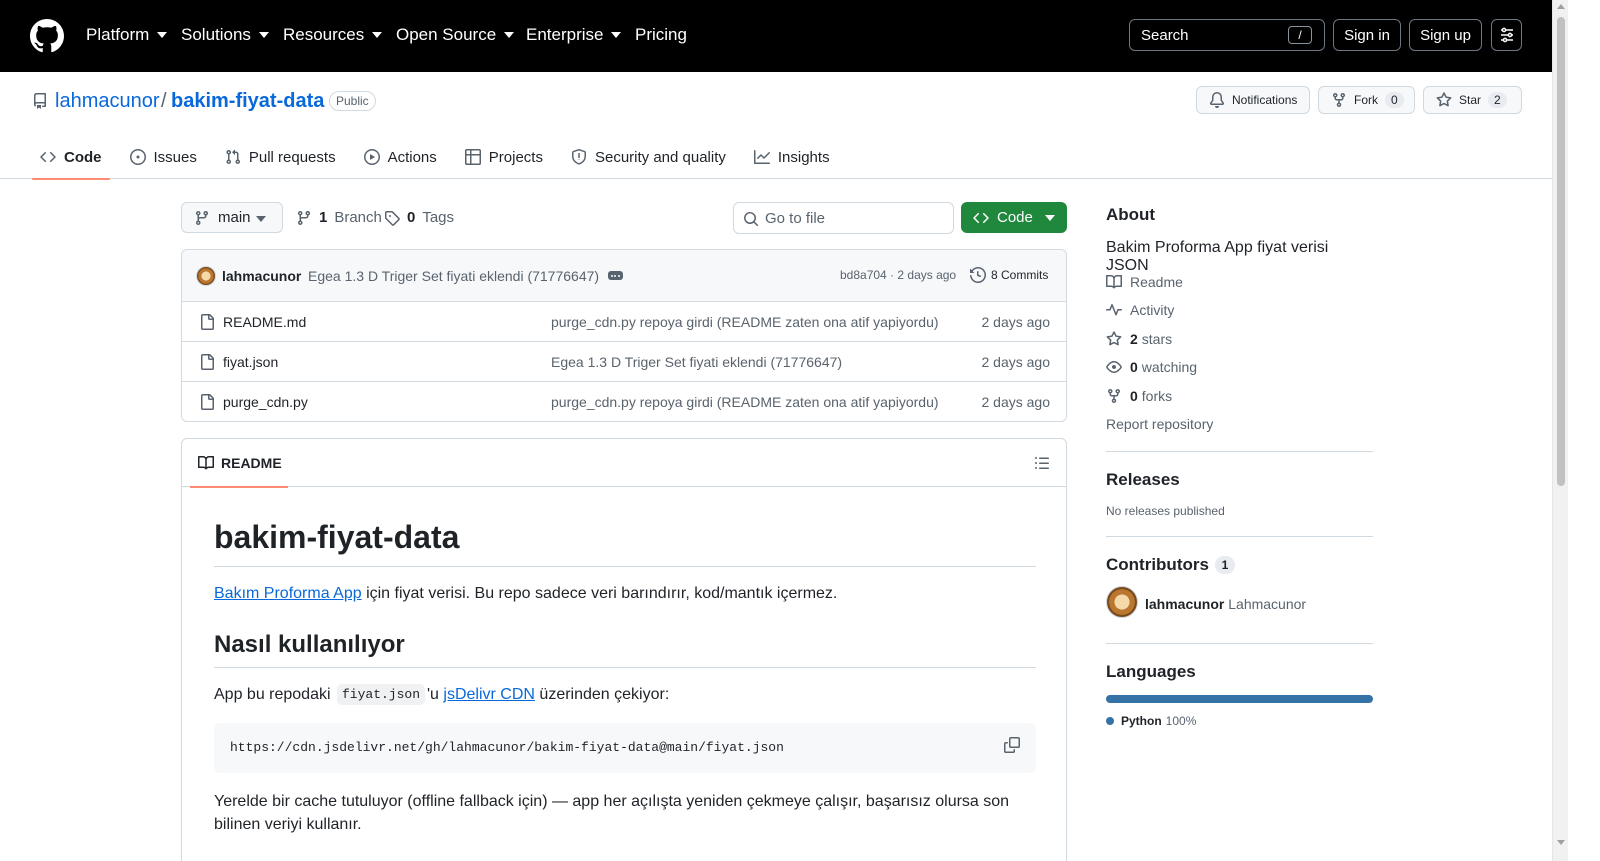  What do you see at coordinates (419, 217) in the screenshot?
I see `tags-link: 0 Tags` at bounding box center [419, 217].